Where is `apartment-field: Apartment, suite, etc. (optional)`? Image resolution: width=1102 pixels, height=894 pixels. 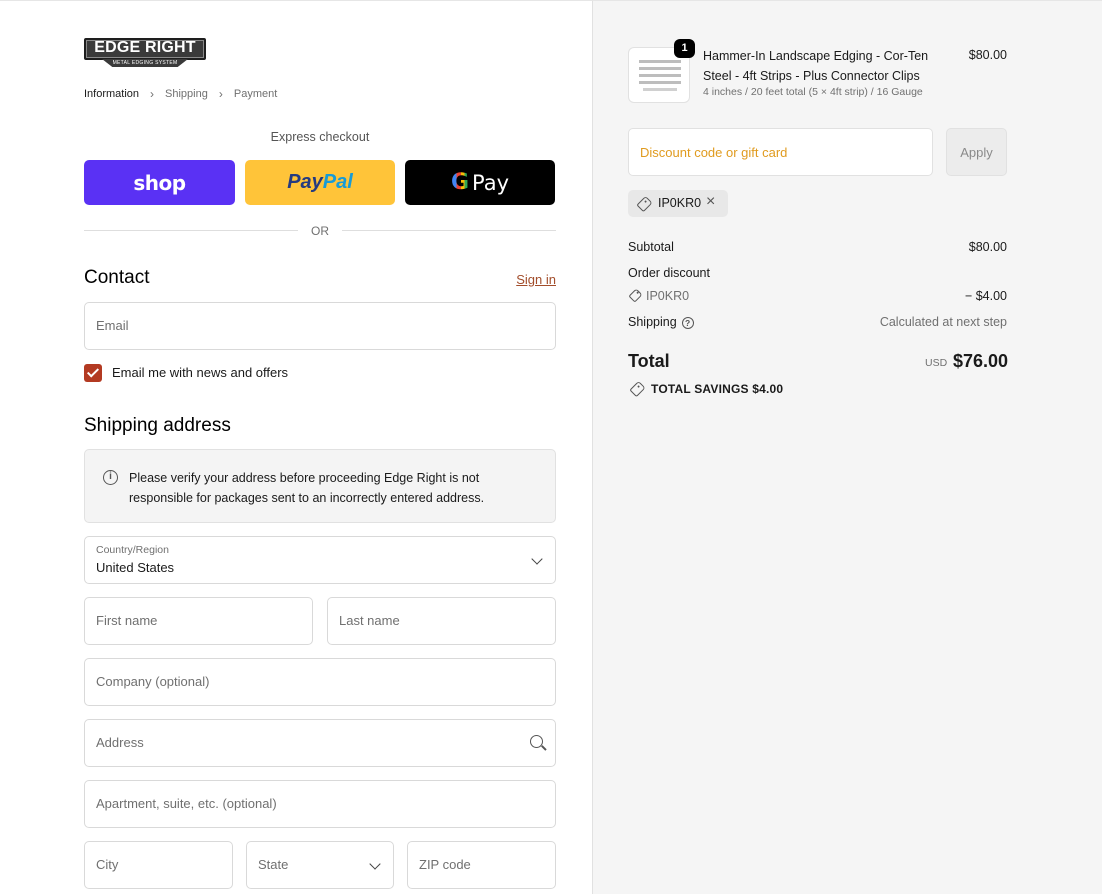 apartment-field: Apartment, suite, etc. (optional) is located at coordinates (320, 804).